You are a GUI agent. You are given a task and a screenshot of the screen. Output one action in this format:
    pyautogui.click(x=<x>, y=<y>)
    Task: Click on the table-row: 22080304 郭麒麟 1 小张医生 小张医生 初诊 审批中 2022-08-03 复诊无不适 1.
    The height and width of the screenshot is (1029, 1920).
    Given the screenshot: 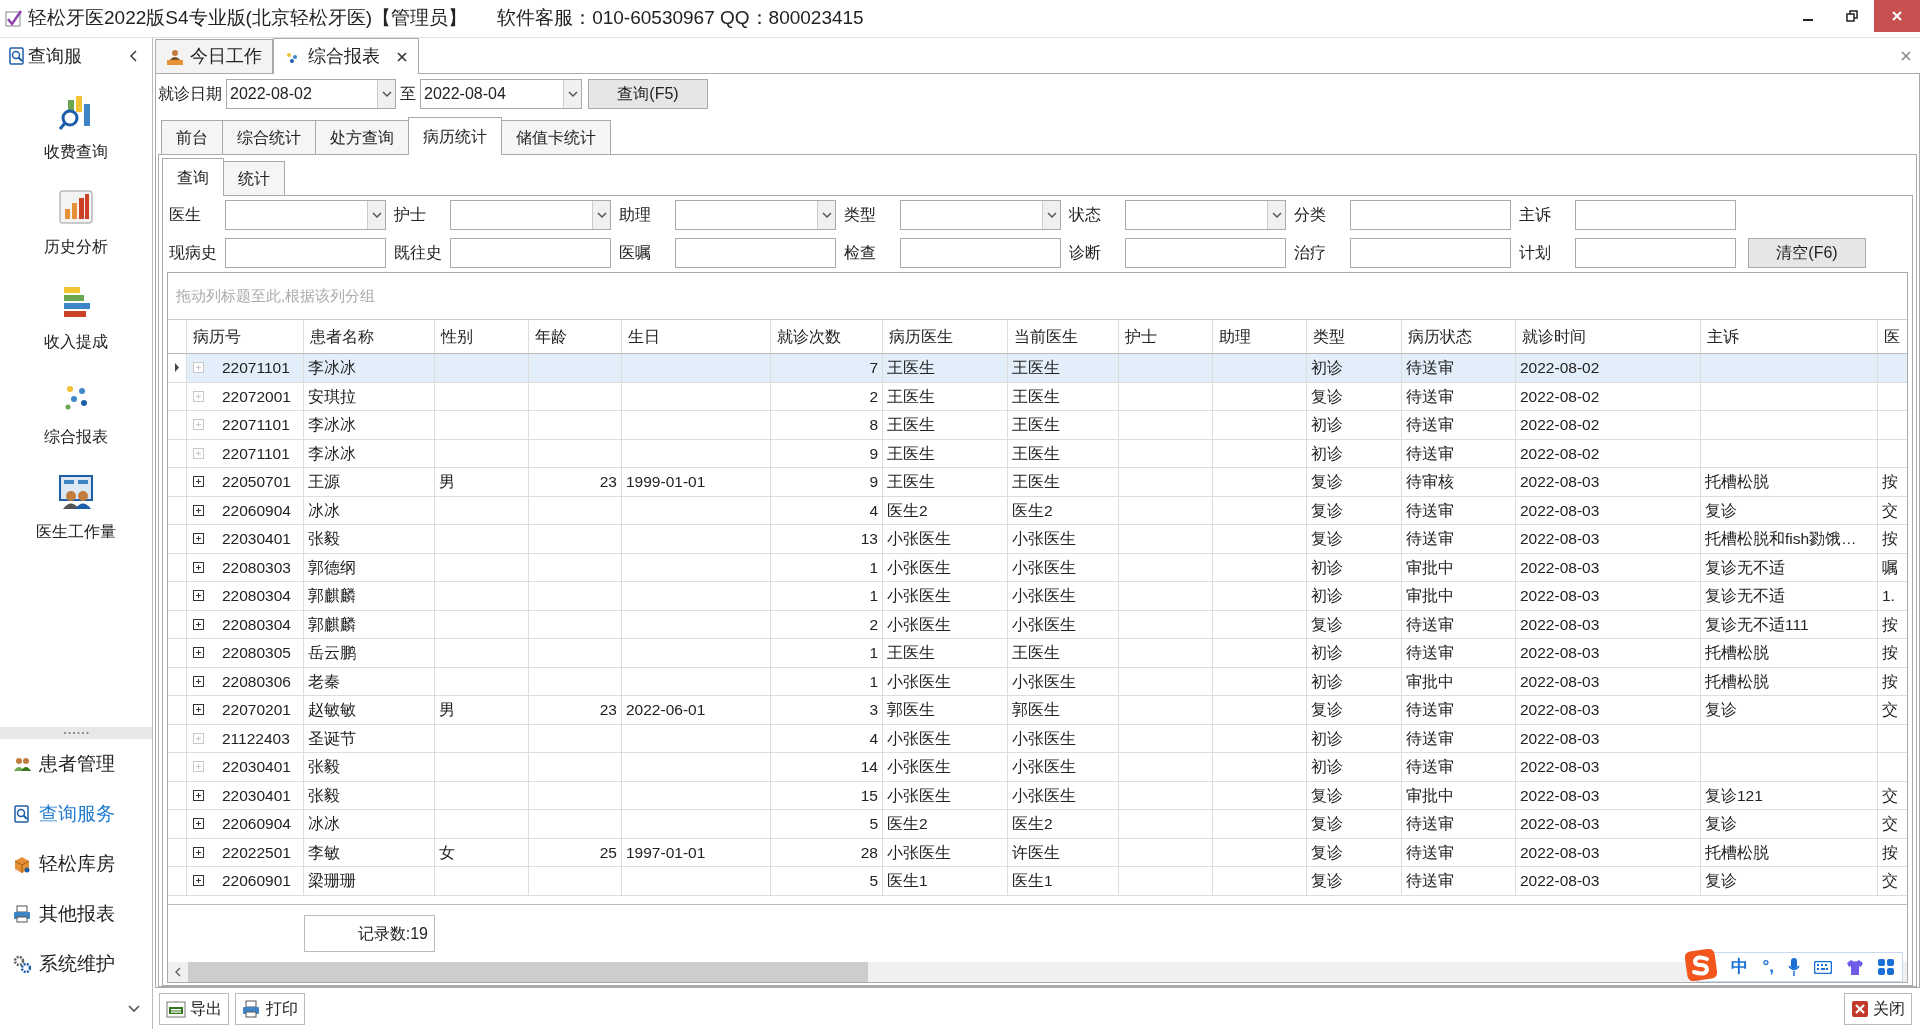 What is the action you would take?
    pyautogui.click(x=1037, y=596)
    